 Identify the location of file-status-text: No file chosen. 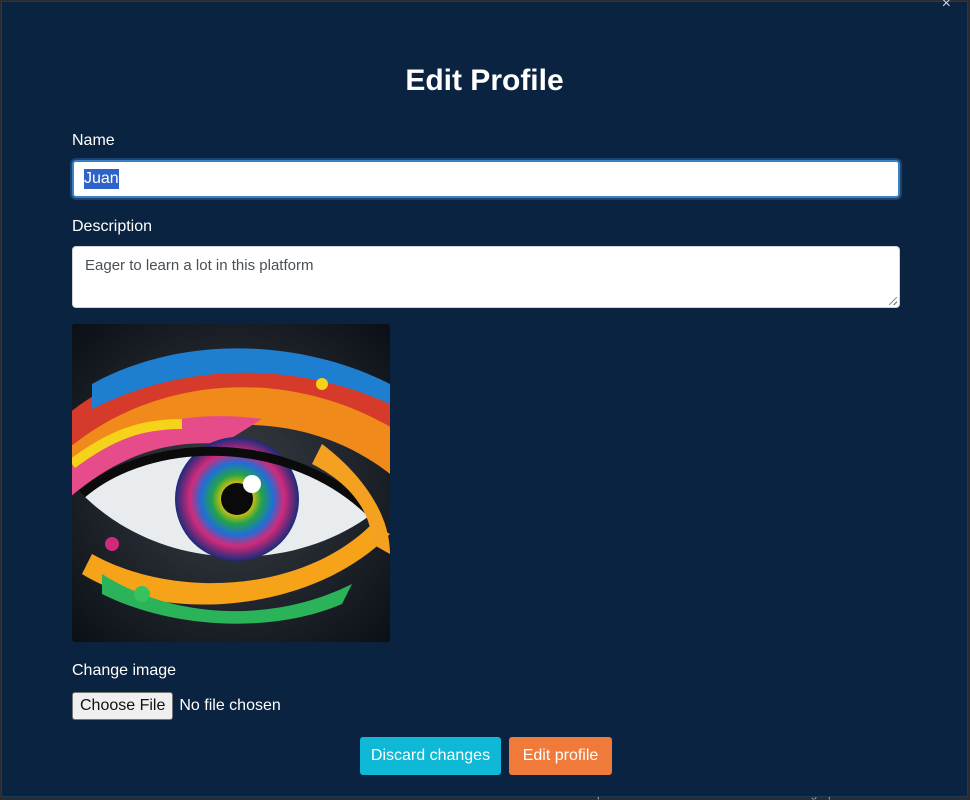
(230, 705).